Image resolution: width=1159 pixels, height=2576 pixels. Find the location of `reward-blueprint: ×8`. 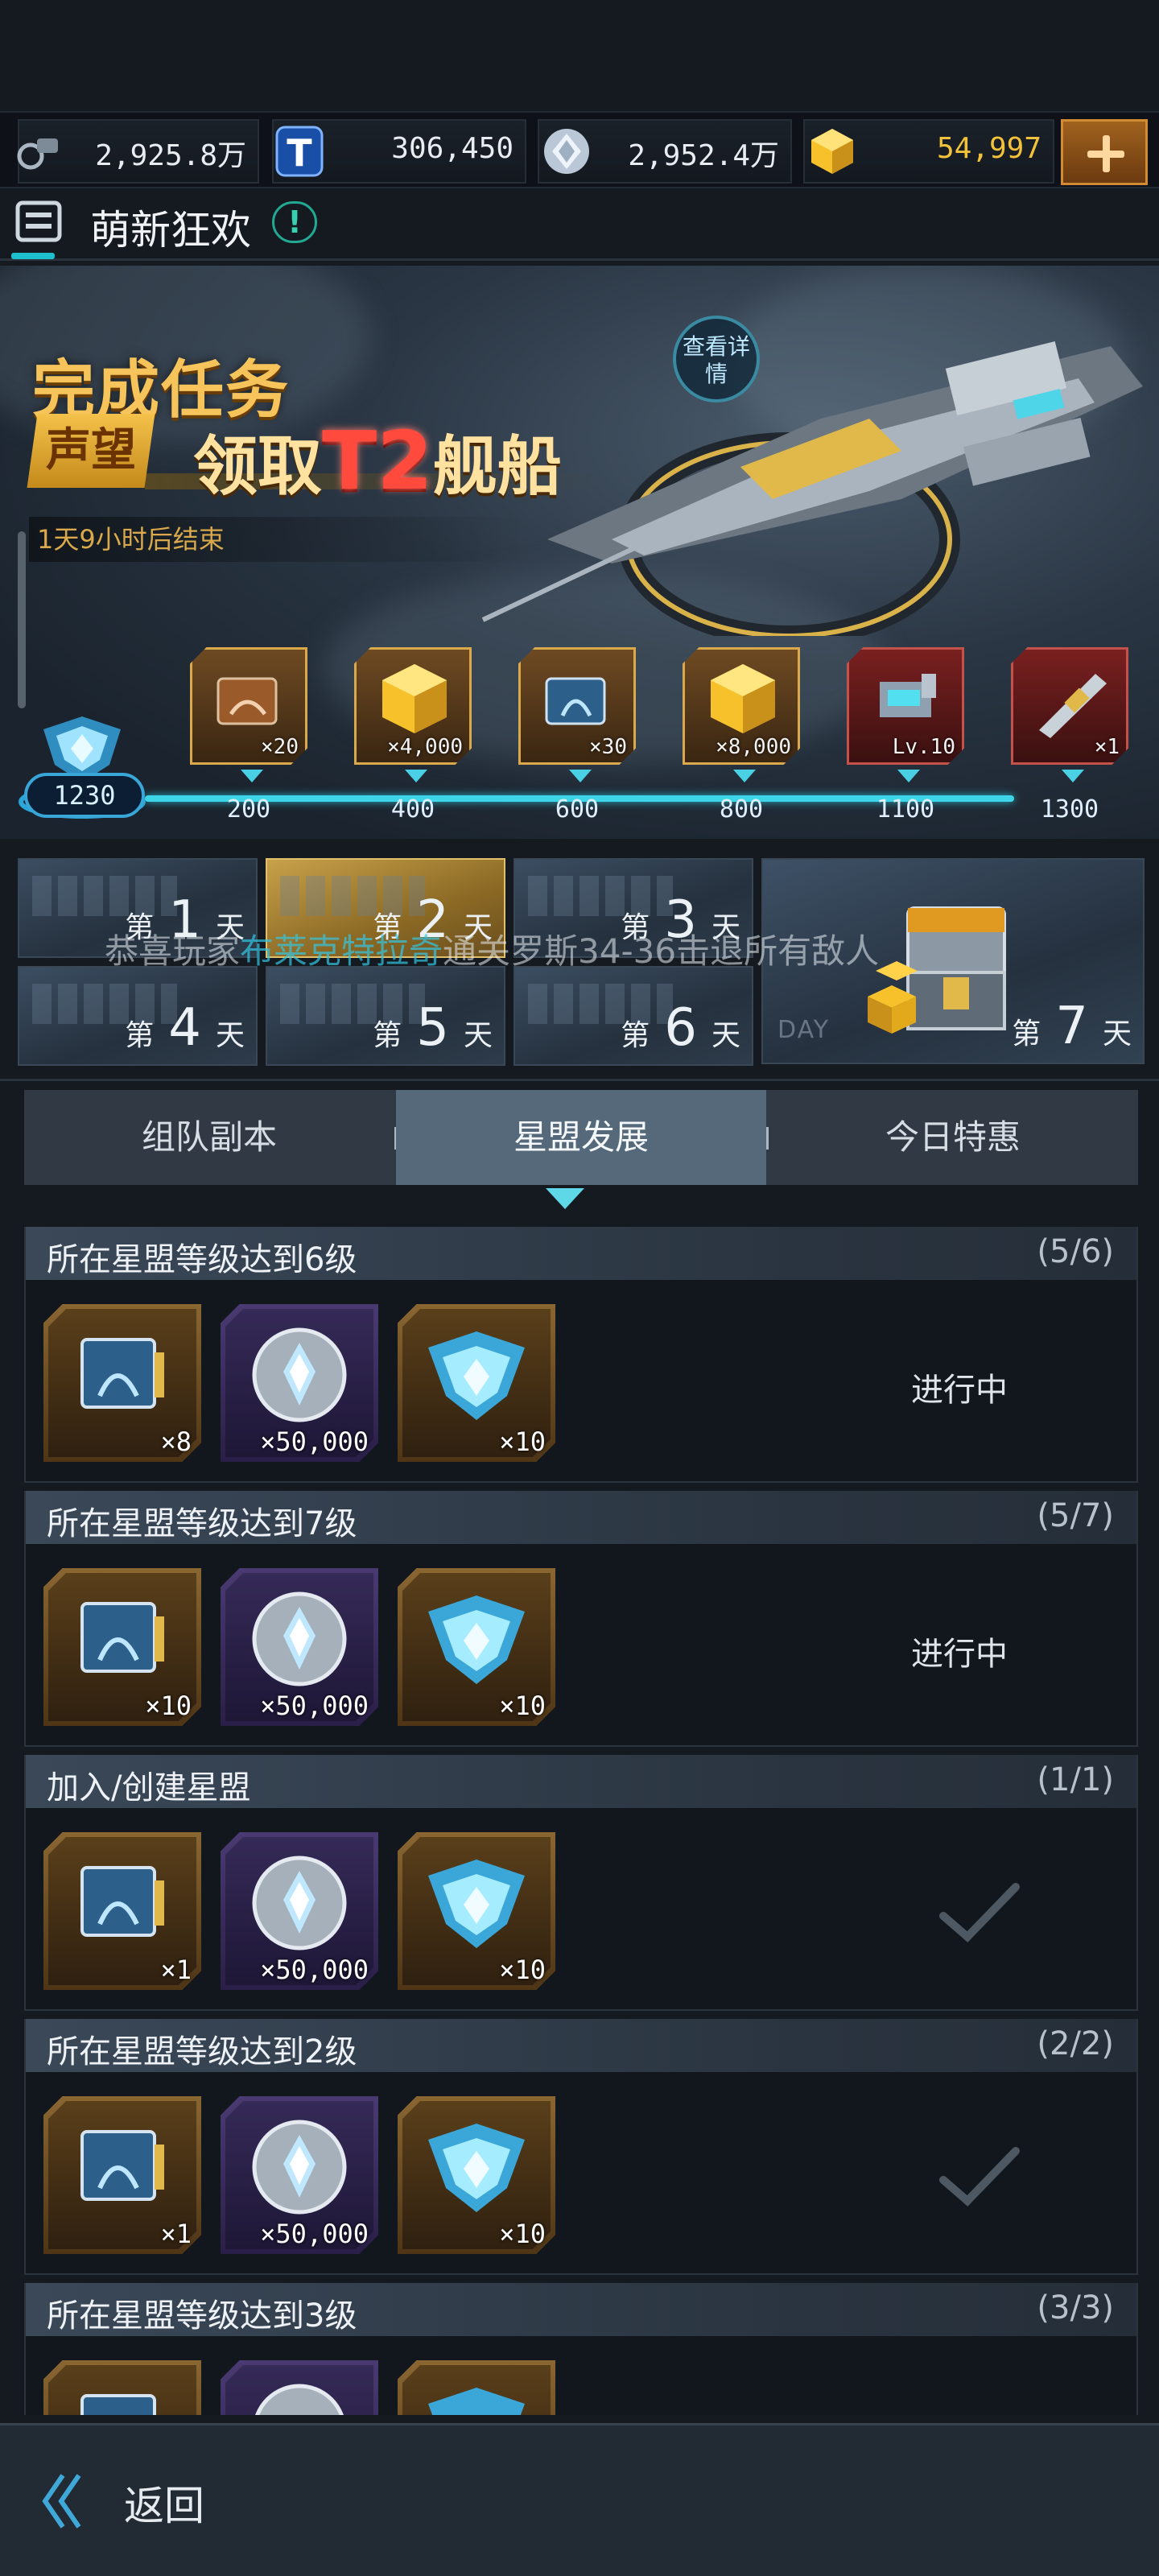

reward-blueprint: ×8 is located at coordinates (122, 1383).